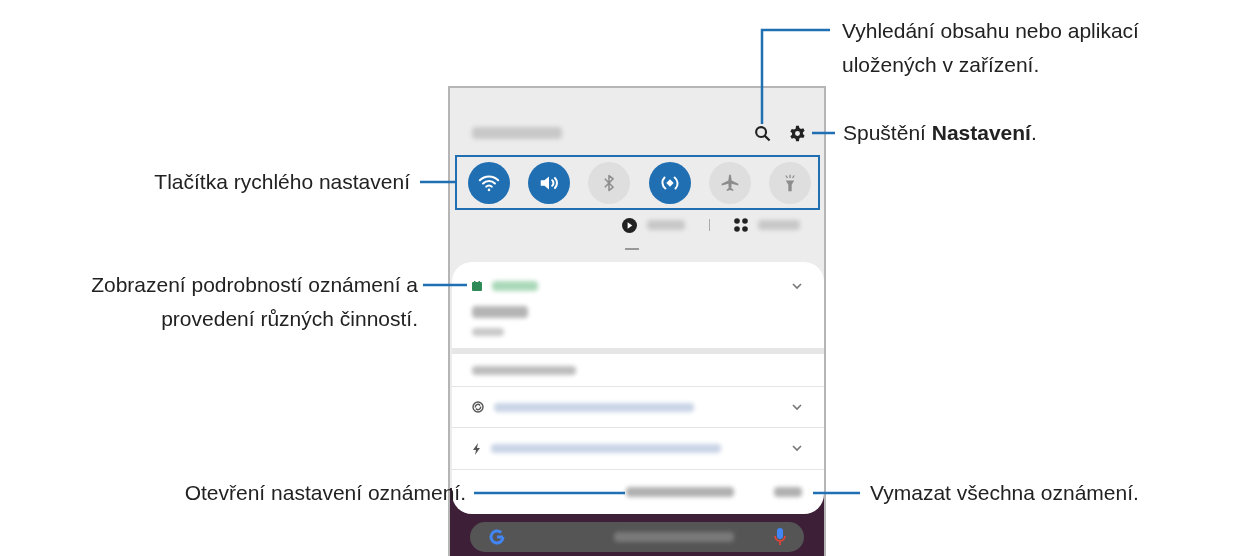  What do you see at coordinates (990, 48) in the screenshot?
I see `callout-text: Vyhledání obsahu nebo aplikací uložených v zařízení.` at bounding box center [990, 48].